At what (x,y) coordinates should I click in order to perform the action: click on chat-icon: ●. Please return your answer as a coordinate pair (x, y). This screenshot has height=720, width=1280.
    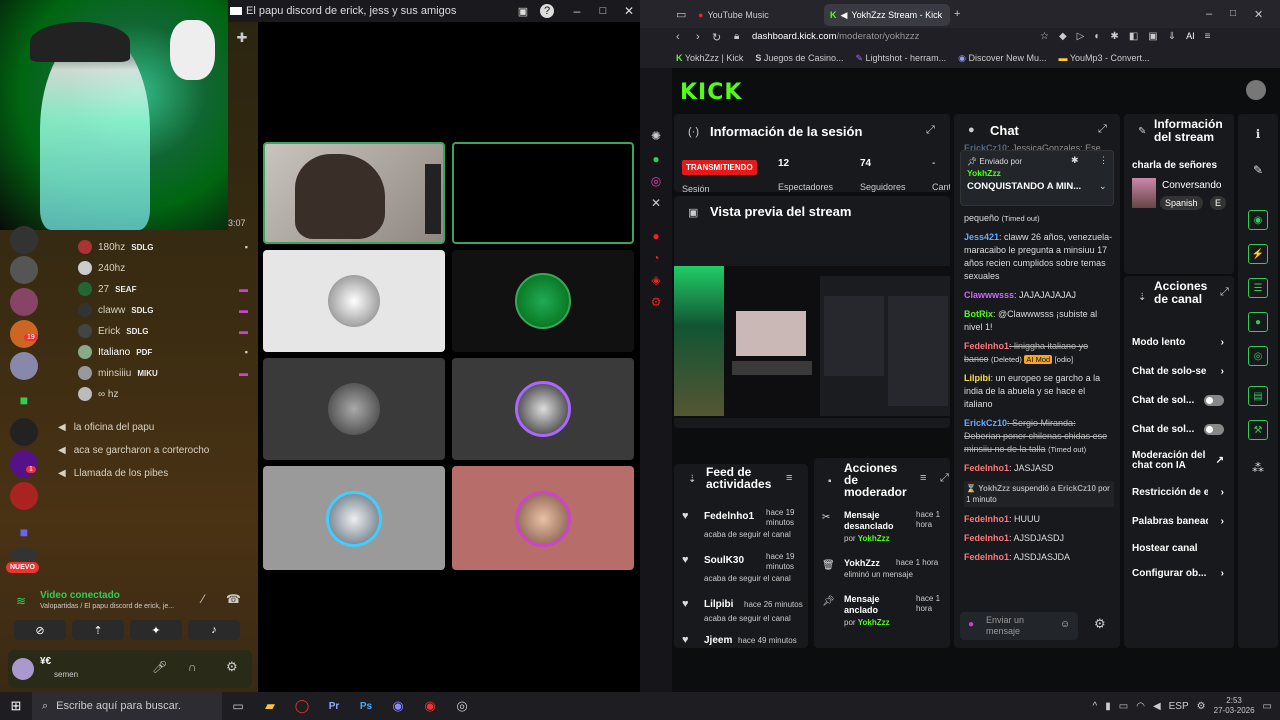
    Looking at the image, I should click on (1258, 322).